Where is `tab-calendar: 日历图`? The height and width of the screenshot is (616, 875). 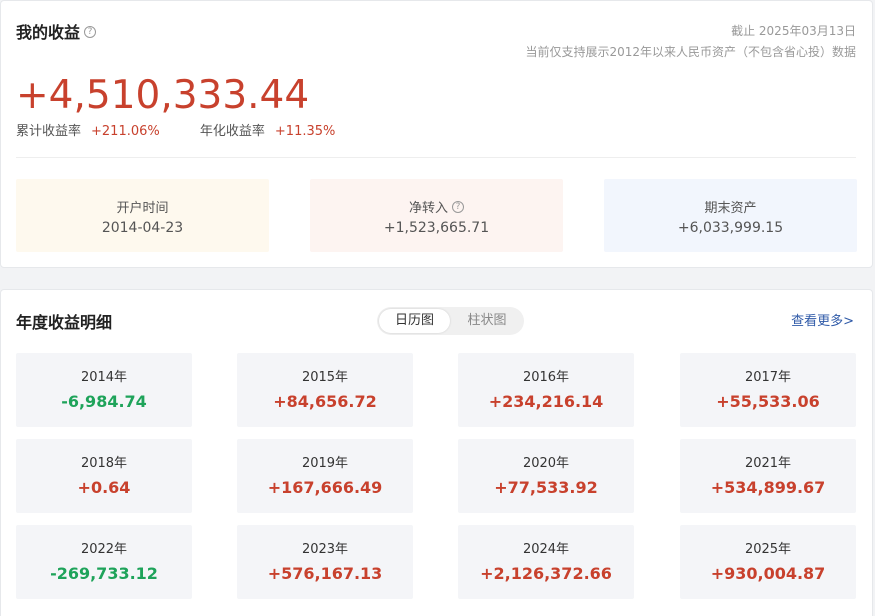 tab-calendar: 日历图 is located at coordinates (414, 321).